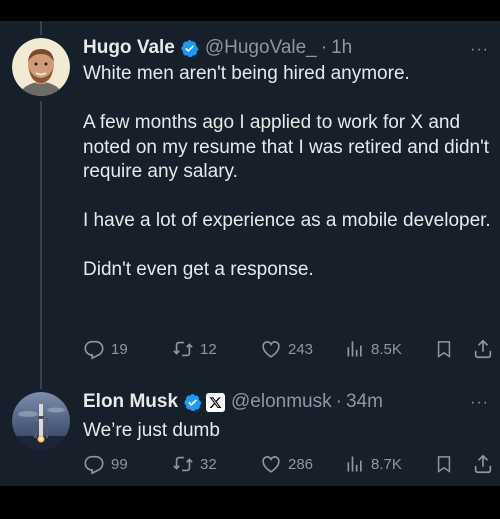 This screenshot has height=519, width=500. What do you see at coordinates (301, 349) in the screenshot?
I see `like-count: 243` at bounding box center [301, 349].